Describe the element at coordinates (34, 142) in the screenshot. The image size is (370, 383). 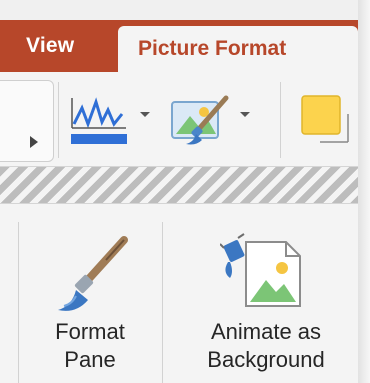
I see `play-arrow-icon` at that location.